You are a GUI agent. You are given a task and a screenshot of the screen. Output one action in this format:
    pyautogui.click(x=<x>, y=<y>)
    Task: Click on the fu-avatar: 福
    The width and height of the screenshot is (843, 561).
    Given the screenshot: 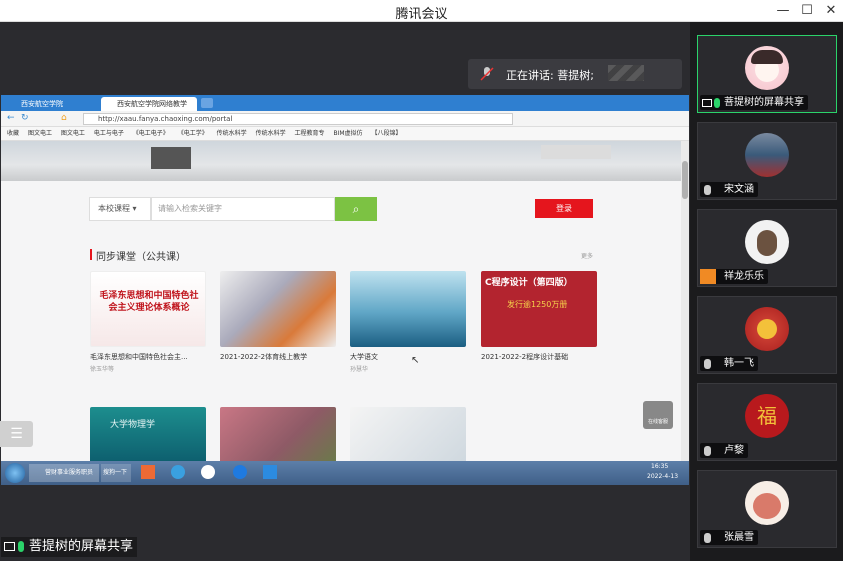 What is the action you would take?
    pyautogui.click(x=767, y=416)
    